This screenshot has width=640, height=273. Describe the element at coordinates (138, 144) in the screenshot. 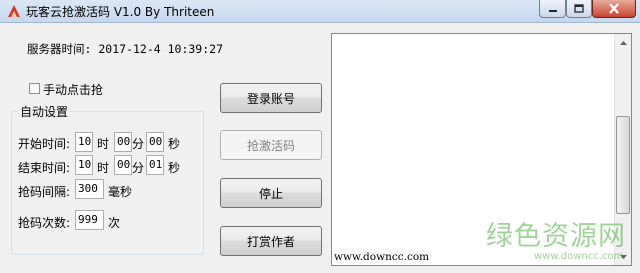

I see `start-minute-unit: 分` at that location.